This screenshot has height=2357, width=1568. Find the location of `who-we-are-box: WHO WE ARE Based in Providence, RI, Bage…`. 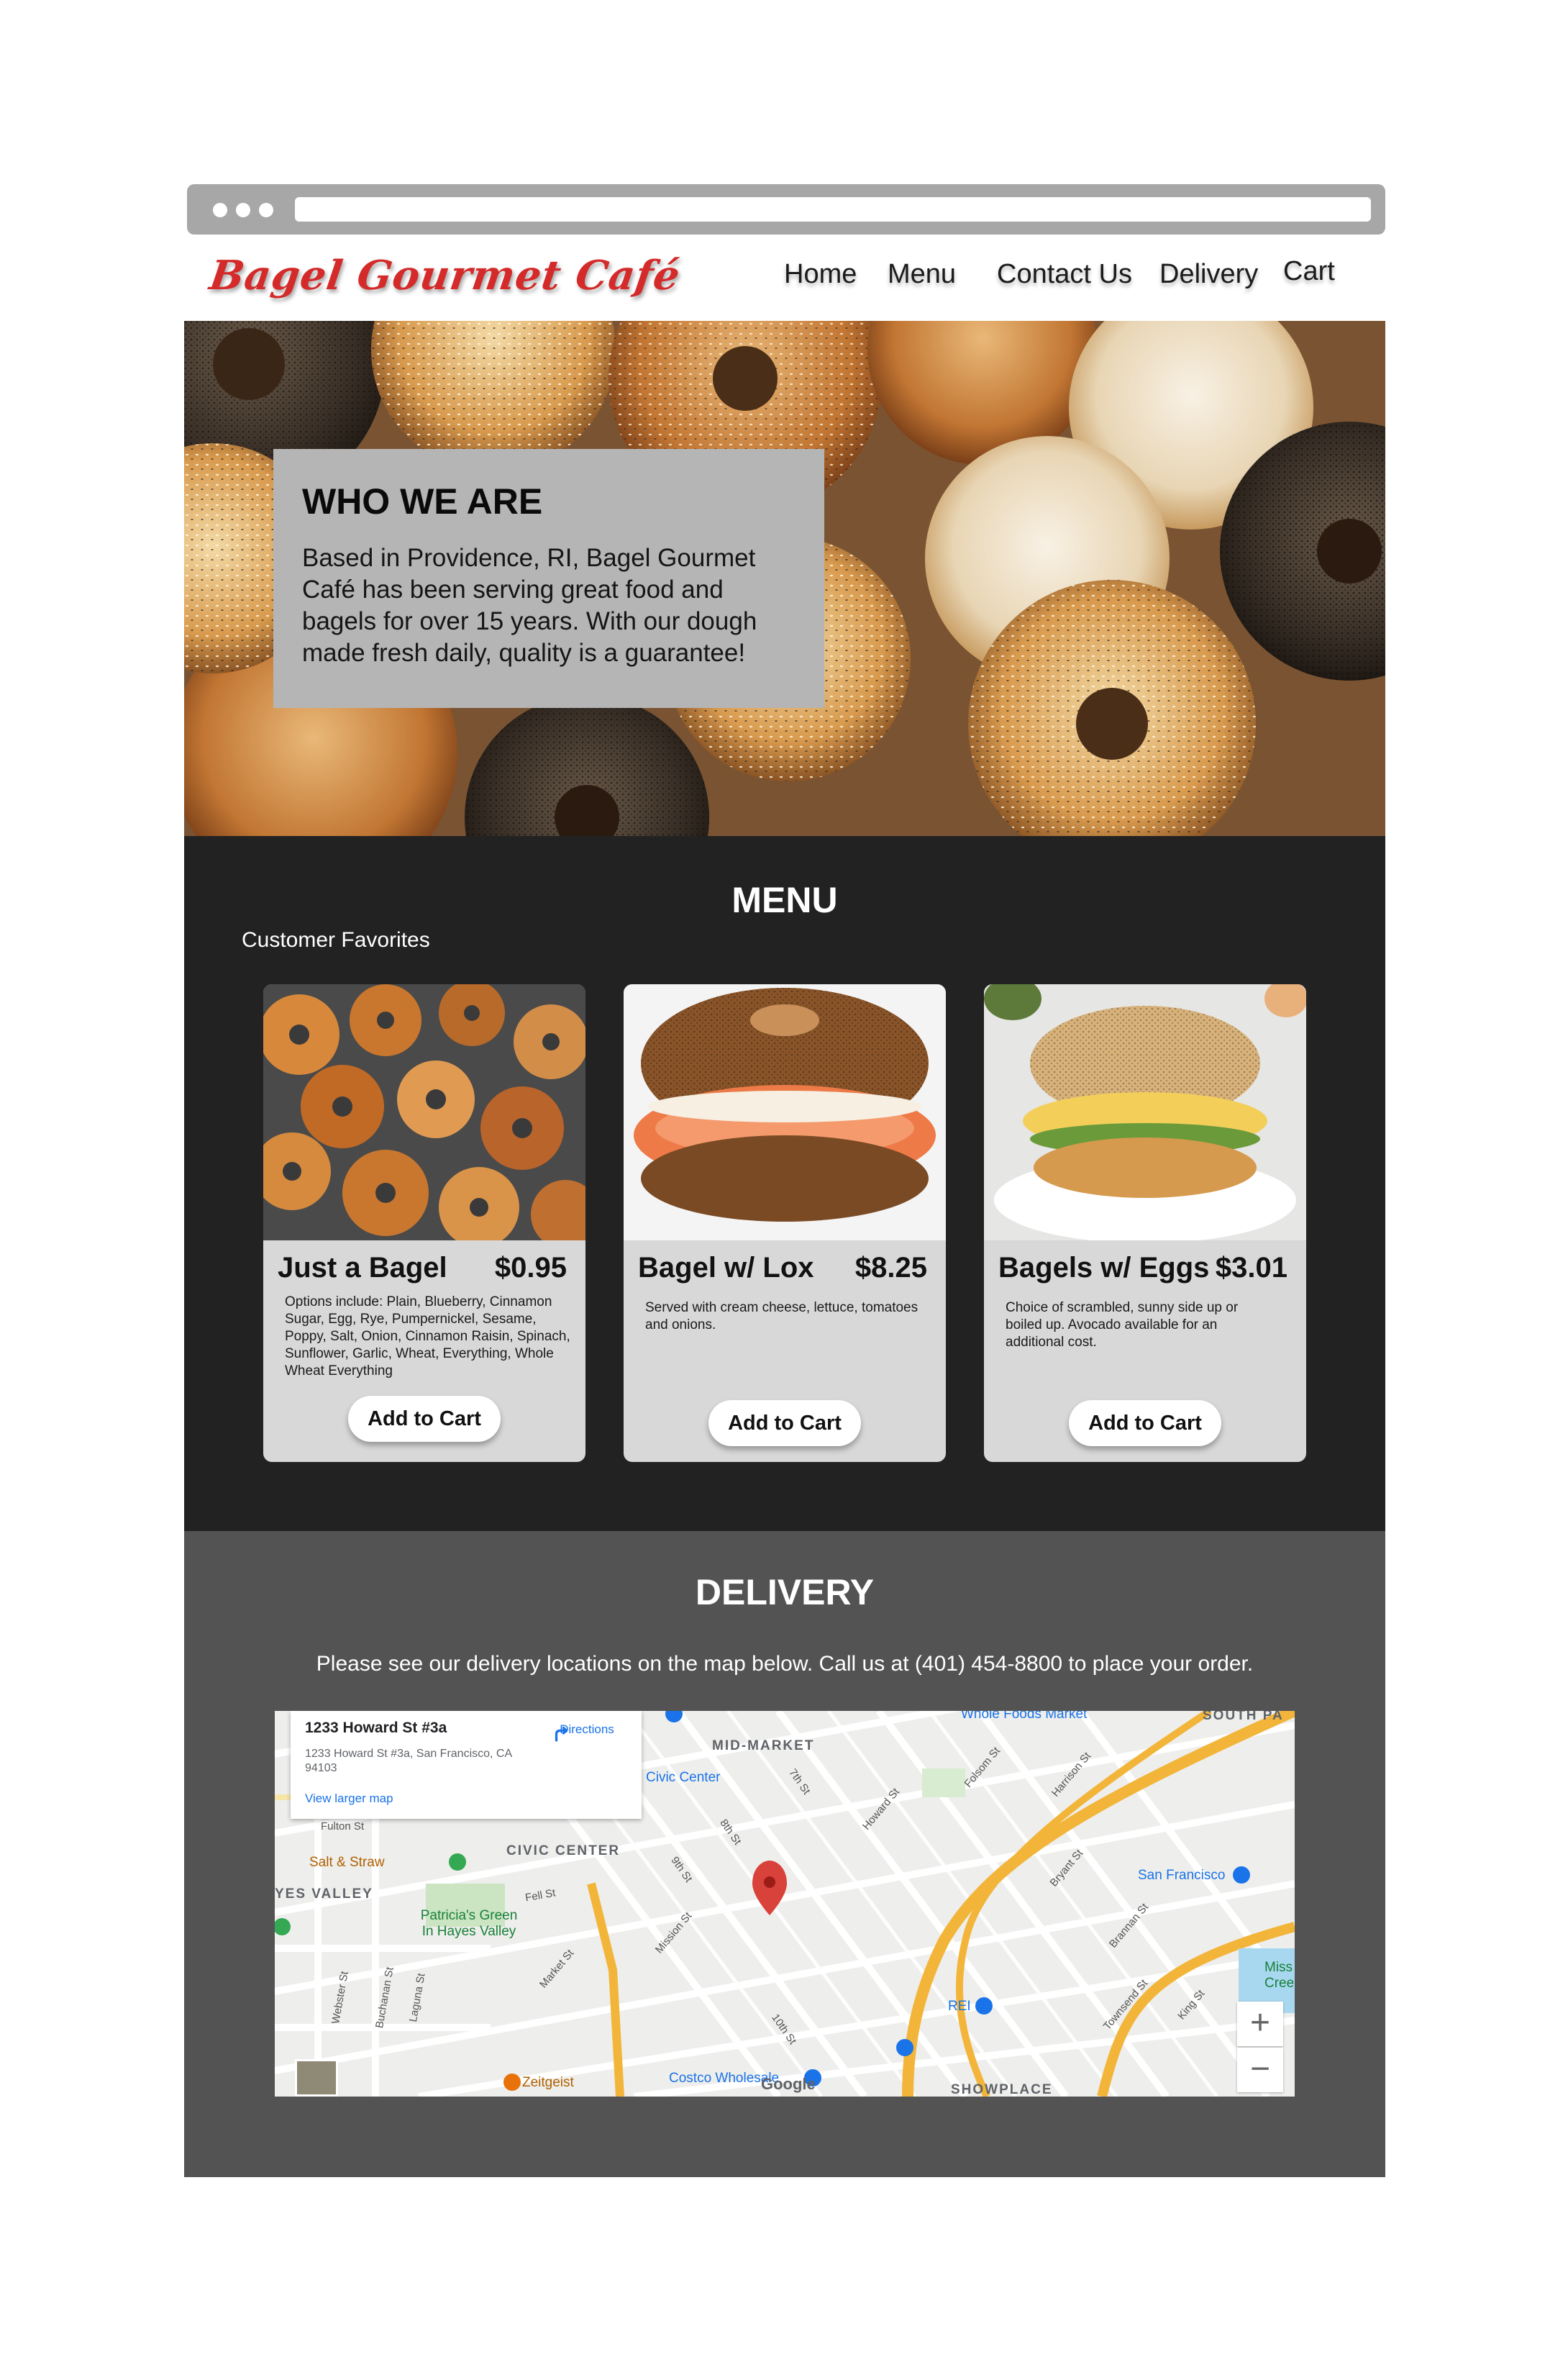

who-we-are-box: WHO WE ARE Based in Providence, RI, Bage… is located at coordinates (548, 578).